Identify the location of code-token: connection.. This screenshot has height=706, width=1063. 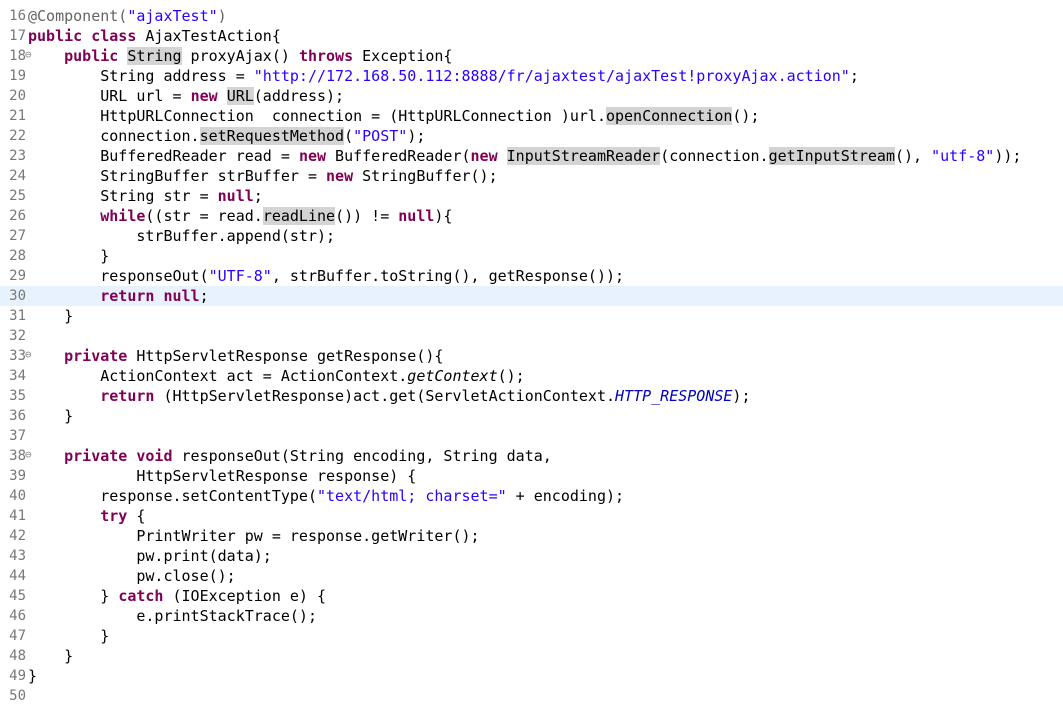
(114, 136).